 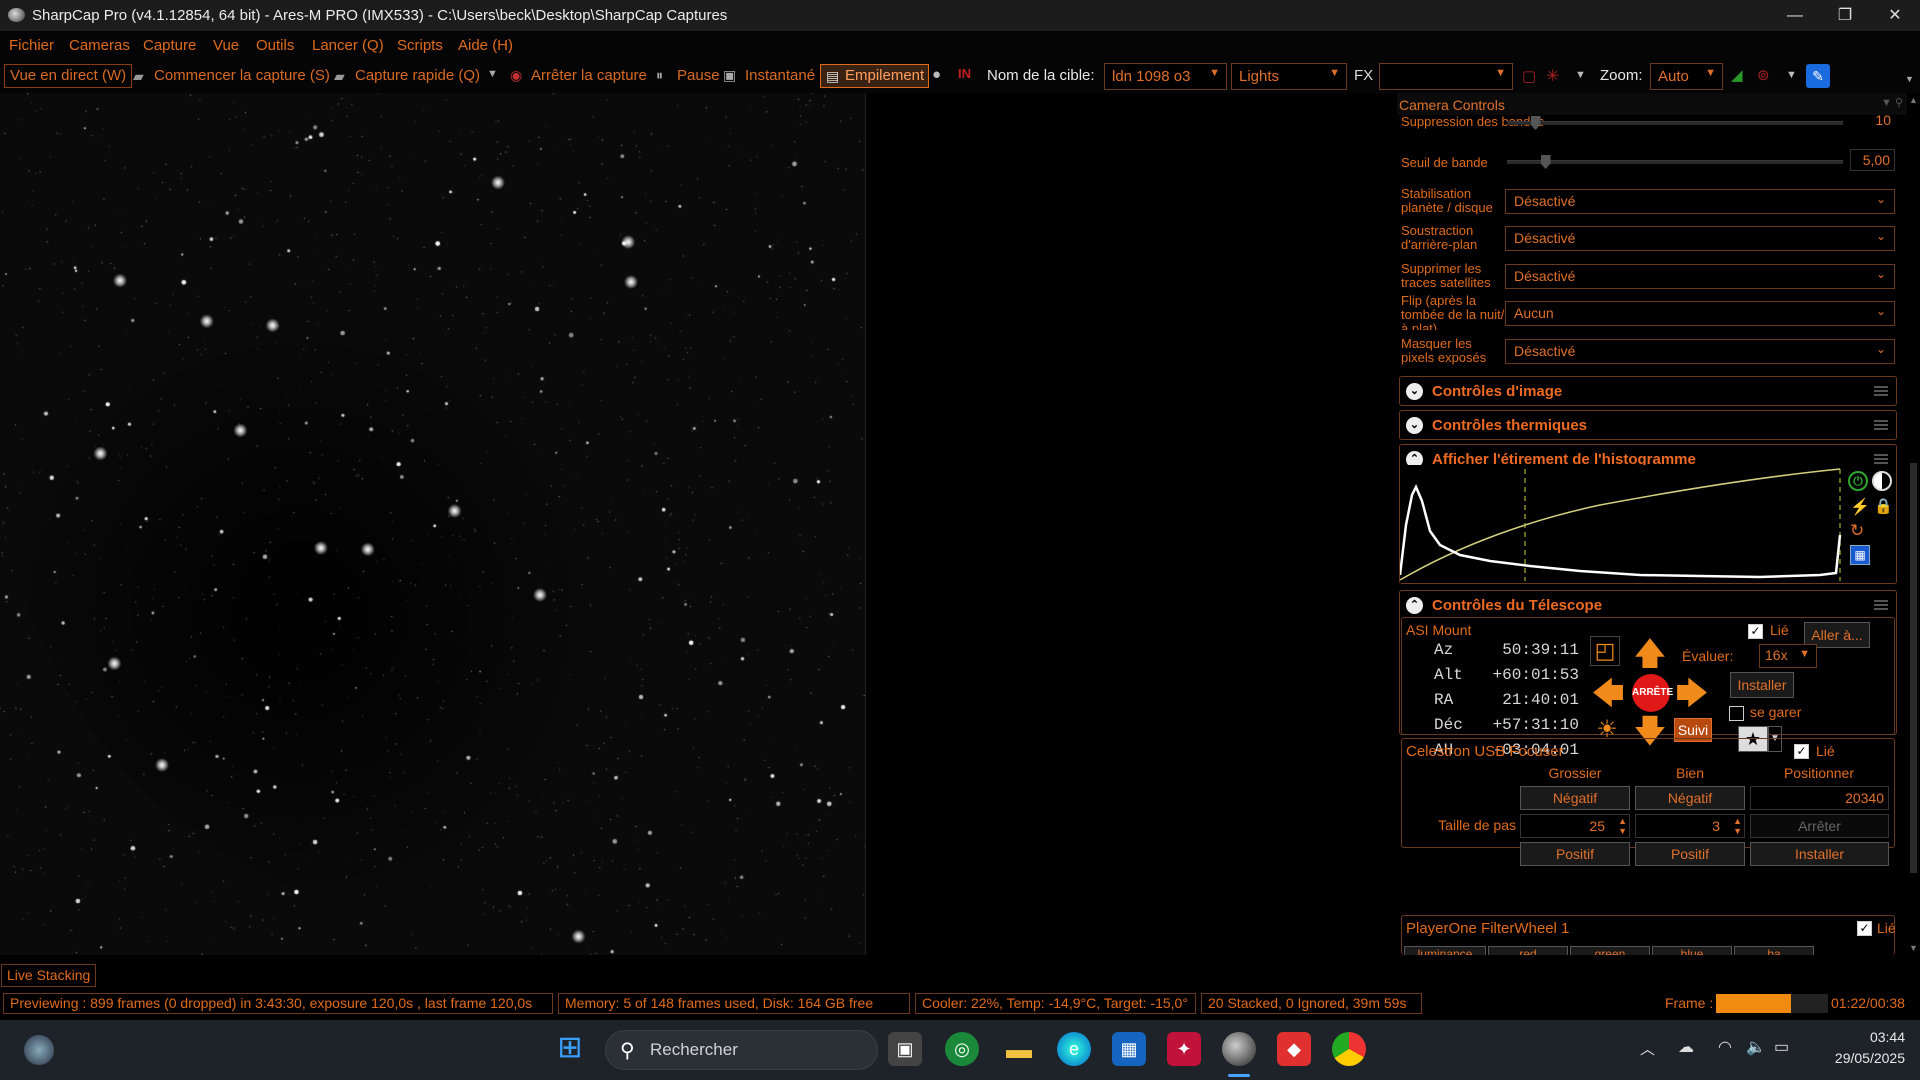 I want to click on roi-icon: ▢, so click(x=1529, y=76).